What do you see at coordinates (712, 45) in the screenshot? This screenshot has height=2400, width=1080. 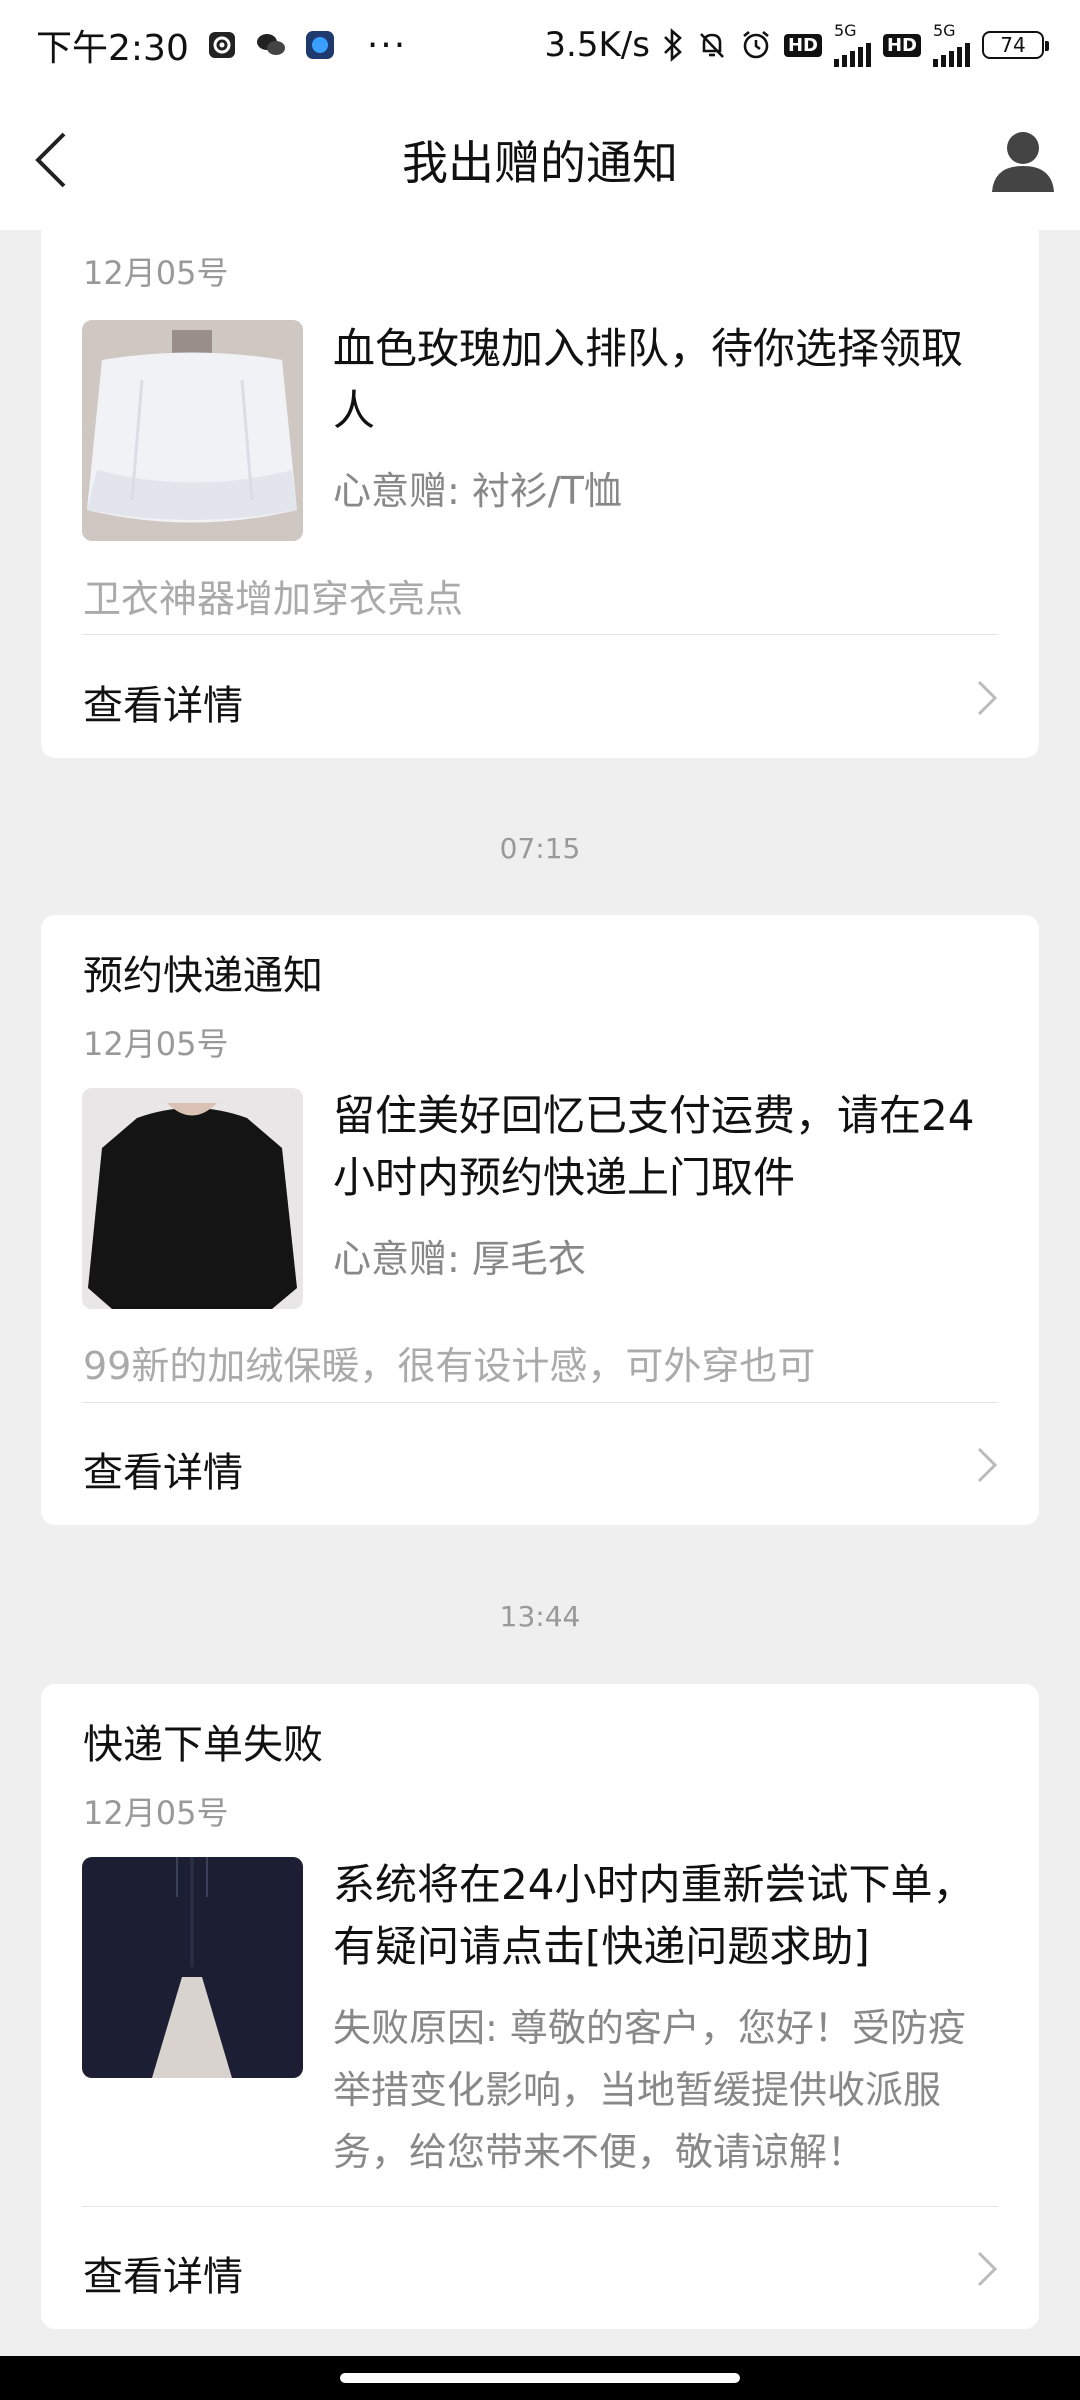 I see `mute-icon` at bounding box center [712, 45].